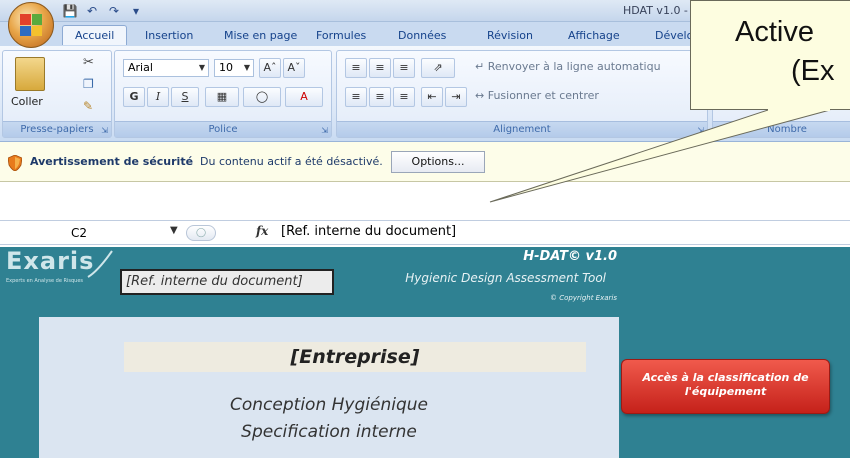 The width and height of the screenshot is (850, 458). What do you see at coordinates (134, 97) in the screenshot?
I see `bold-button: G` at bounding box center [134, 97].